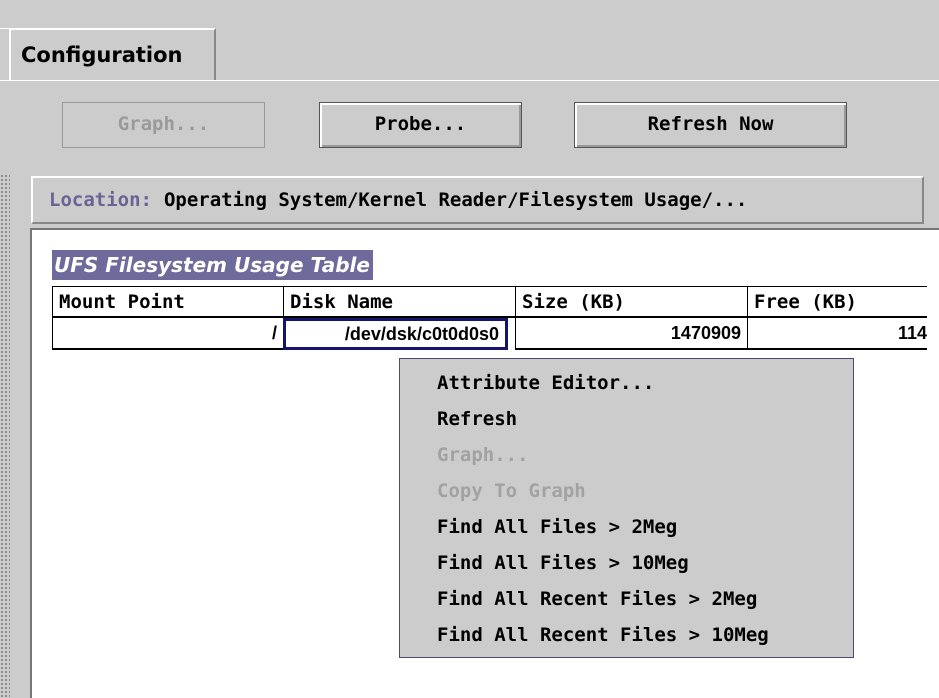 This screenshot has width=939, height=698. What do you see at coordinates (557, 527) in the screenshot?
I see `menu-item-find-files-2meg: Find All Files > 2Meg` at bounding box center [557, 527].